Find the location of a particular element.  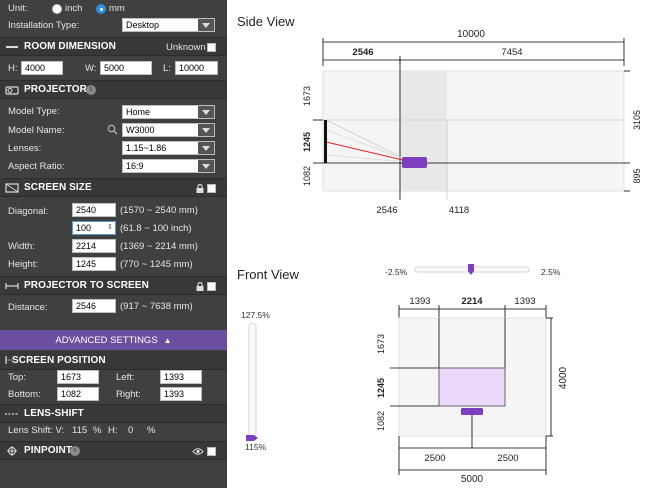

advanced-settings-toggle: ADVANCED SETTINGS ▲ is located at coordinates (113, 340).